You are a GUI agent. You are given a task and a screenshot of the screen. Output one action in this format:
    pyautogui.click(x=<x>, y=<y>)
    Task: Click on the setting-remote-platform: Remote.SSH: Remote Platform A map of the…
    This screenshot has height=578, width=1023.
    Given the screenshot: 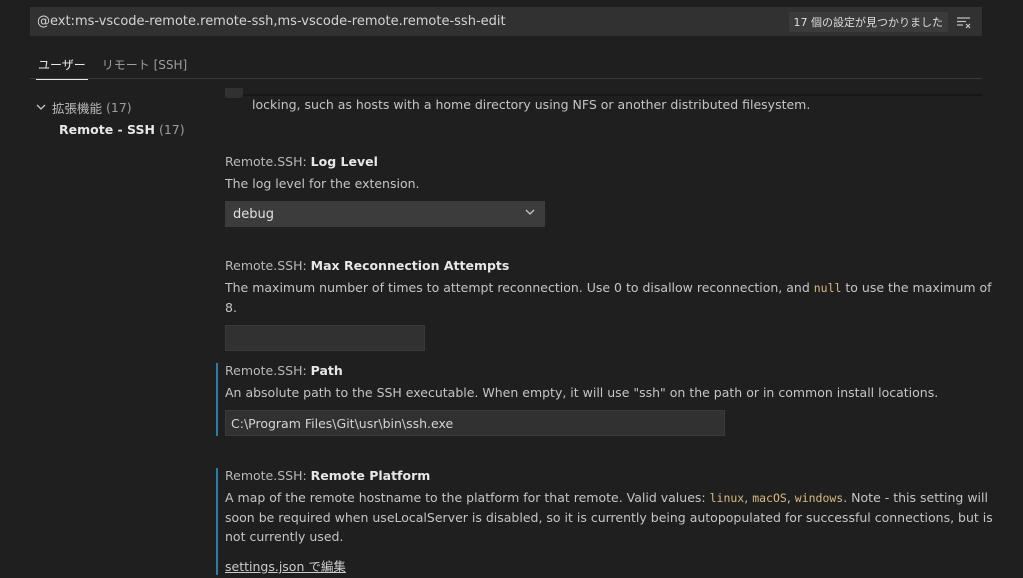 What is the action you would take?
    pyautogui.click(x=606, y=521)
    